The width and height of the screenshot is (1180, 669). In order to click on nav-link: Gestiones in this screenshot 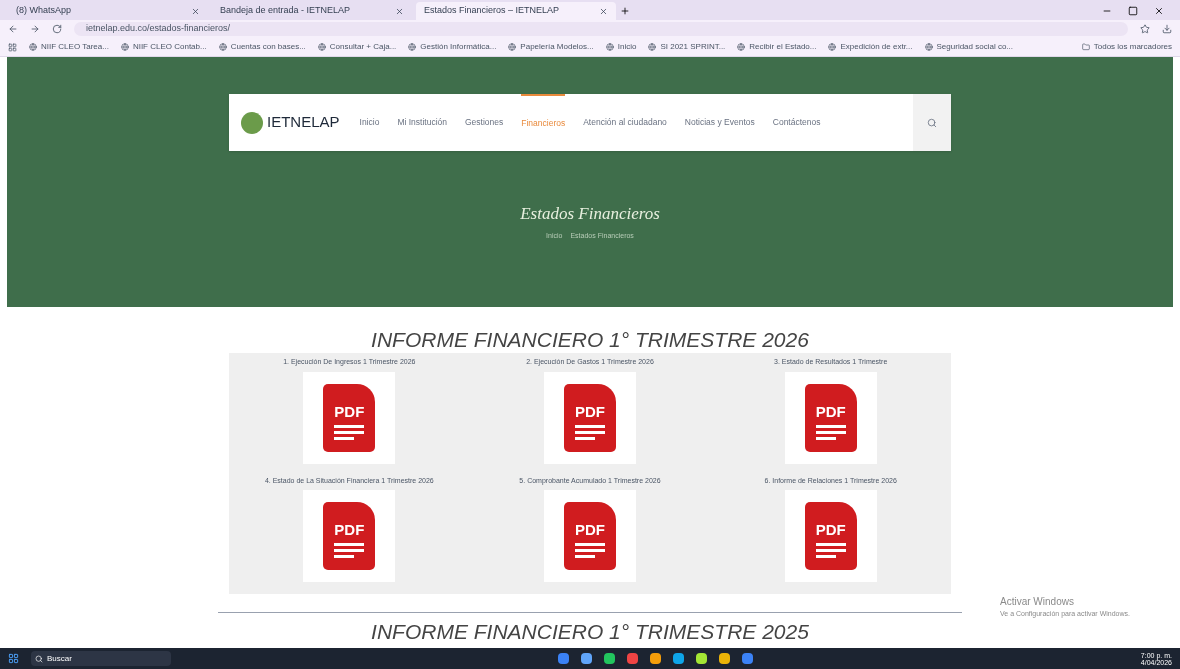, I will do `click(484, 122)`.